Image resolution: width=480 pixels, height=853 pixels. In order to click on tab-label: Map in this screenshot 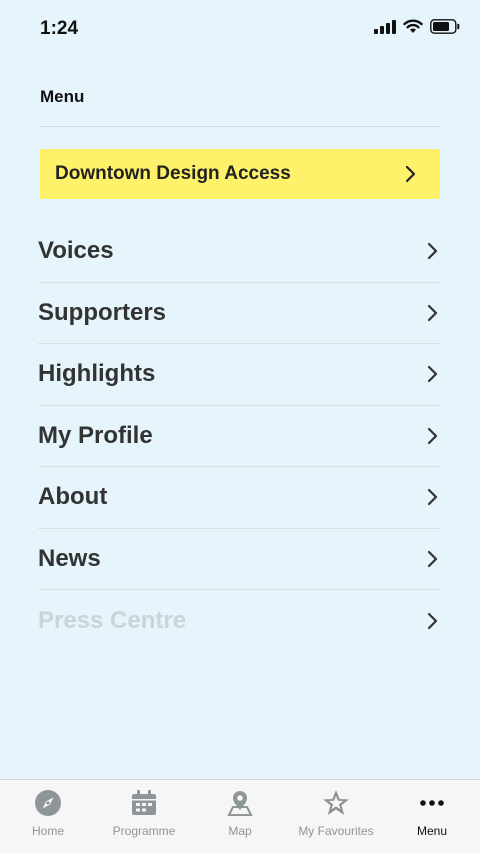, I will do `click(240, 831)`.